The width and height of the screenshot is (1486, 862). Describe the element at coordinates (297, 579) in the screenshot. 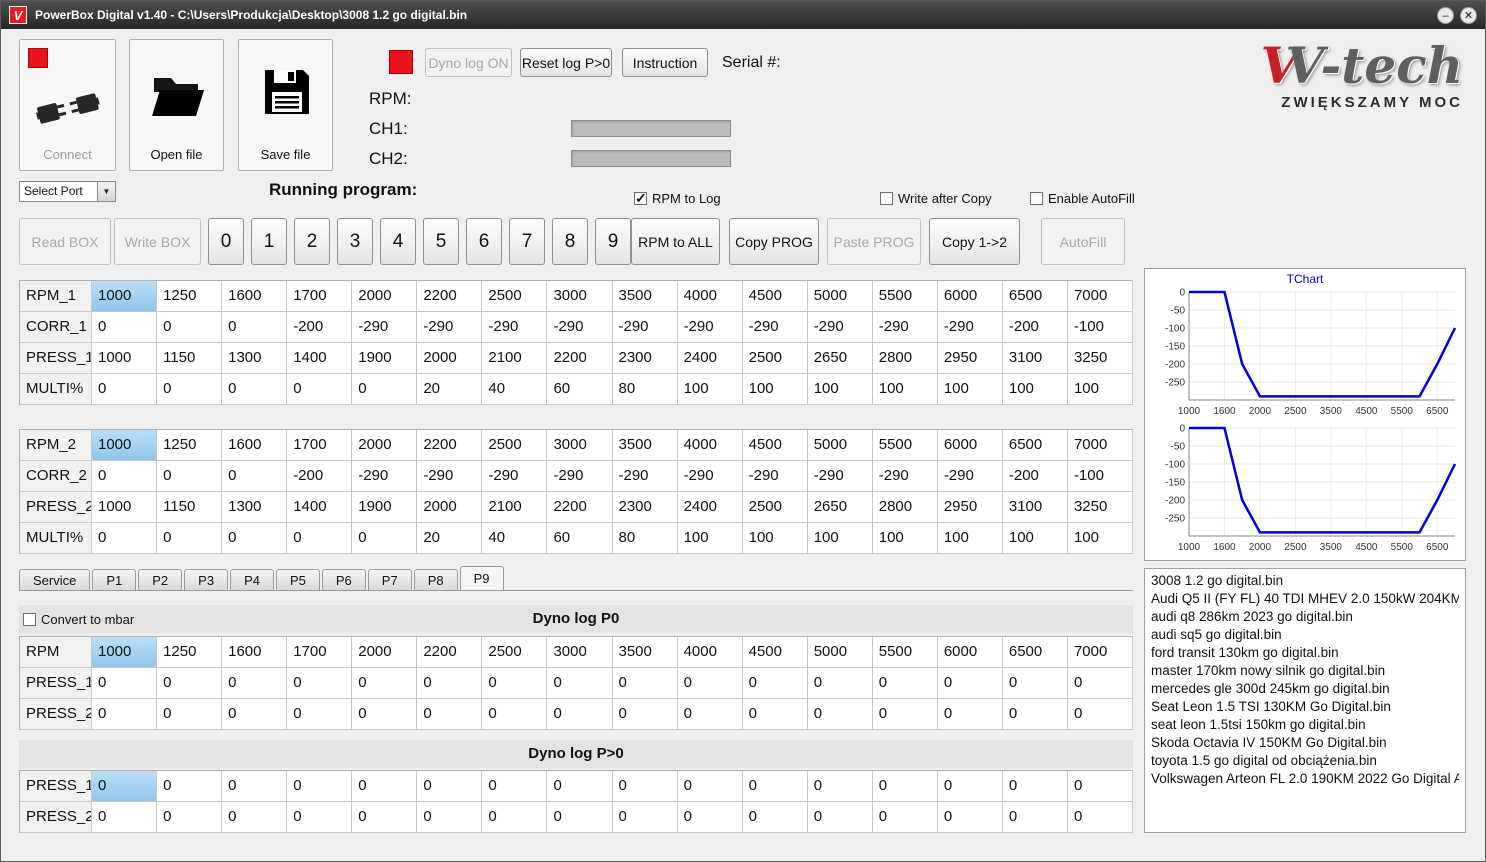

I see `tab-p5: P5` at that location.